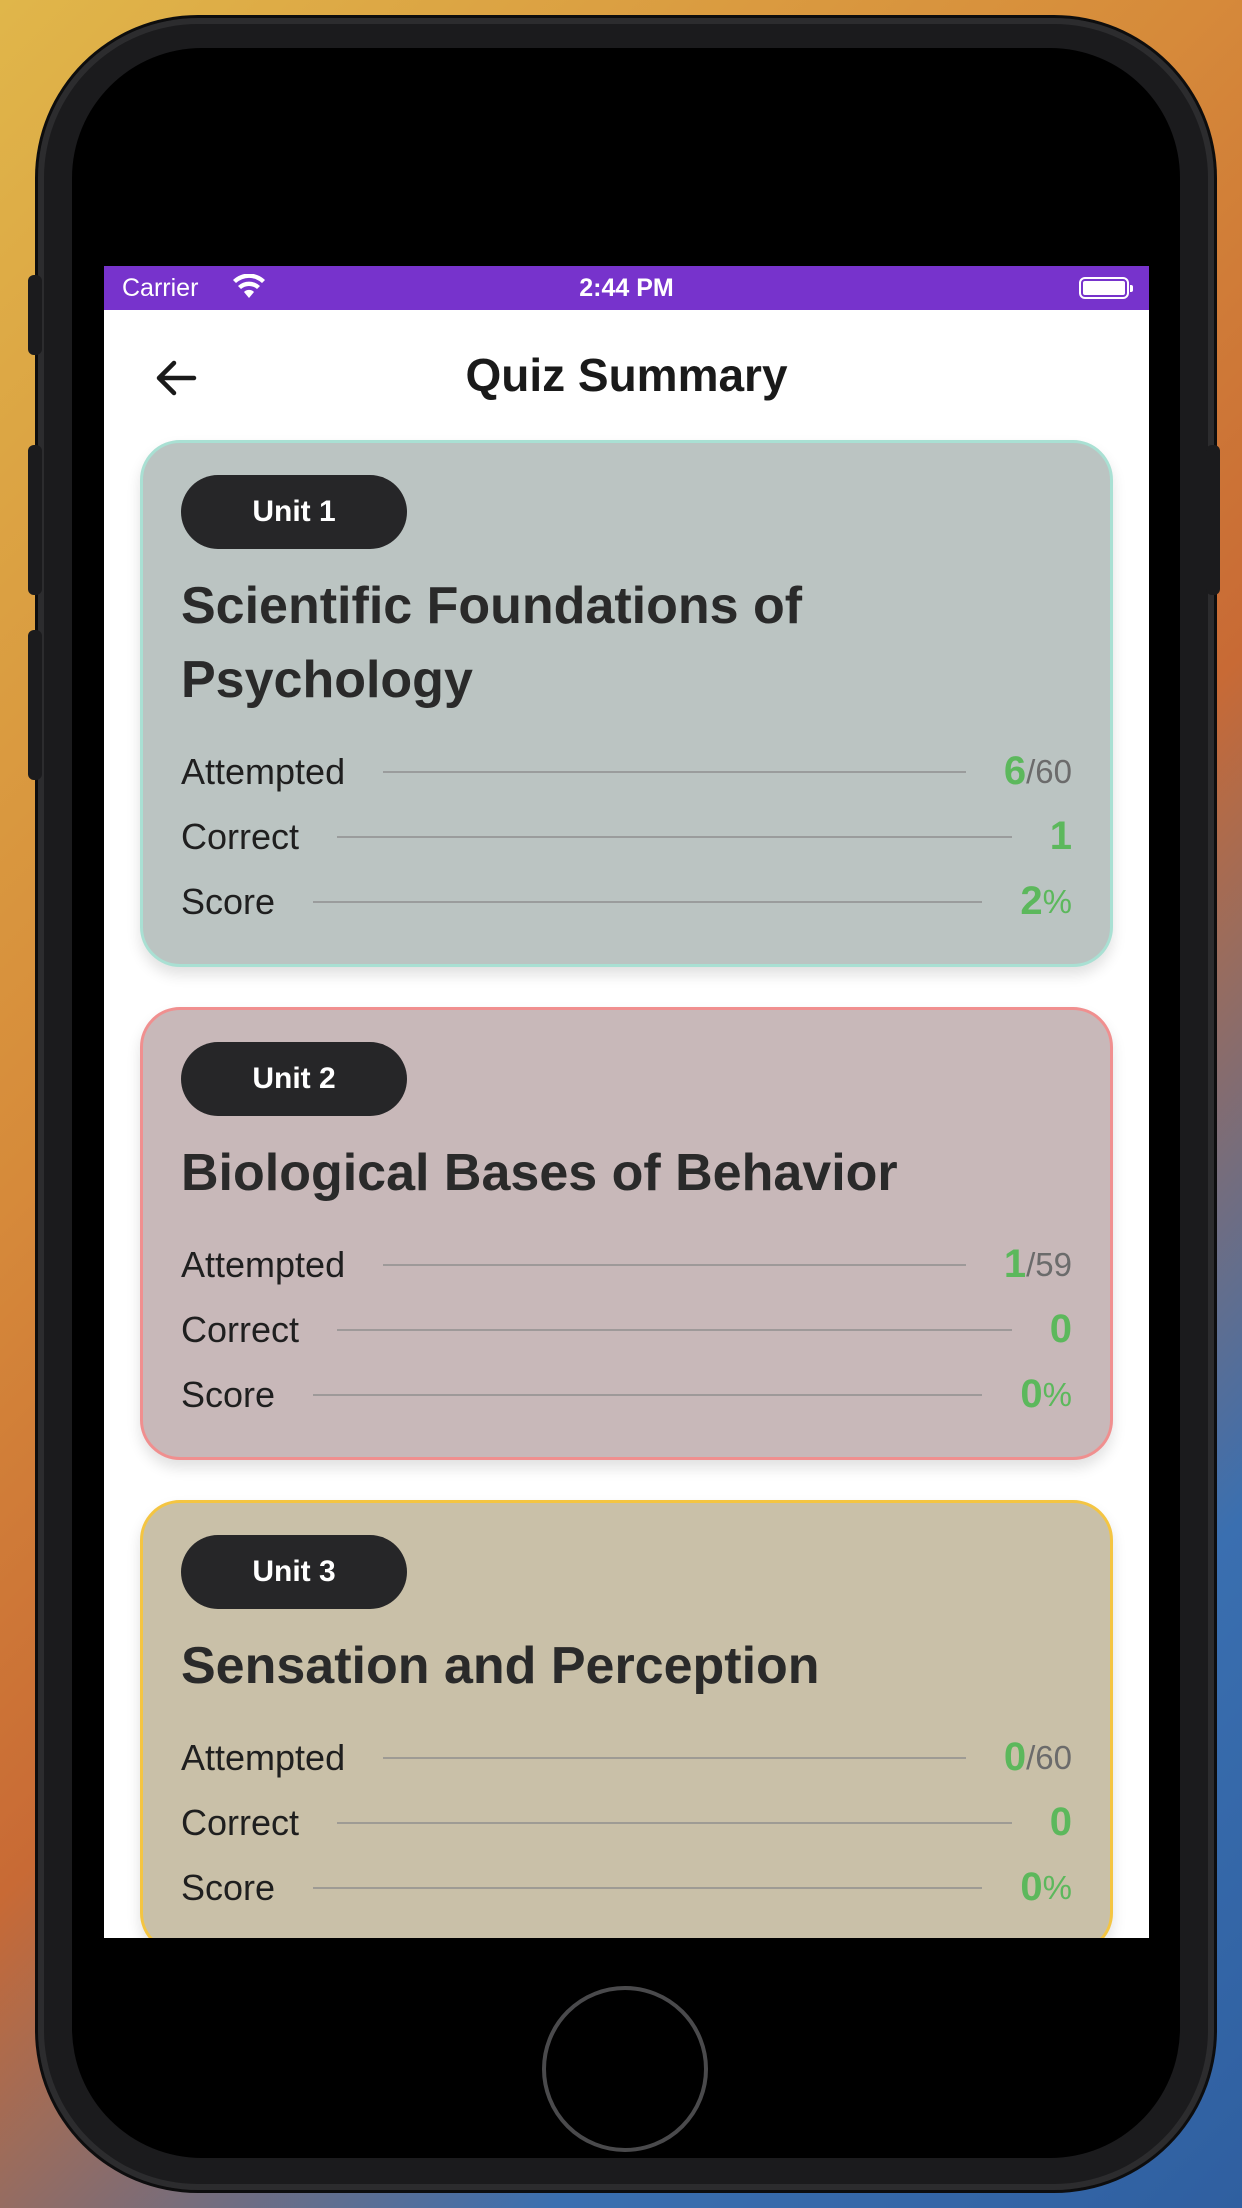  What do you see at coordinates (625, 2069) in the screenshot?
I see `home-button` at bounding box center [625, 2069].